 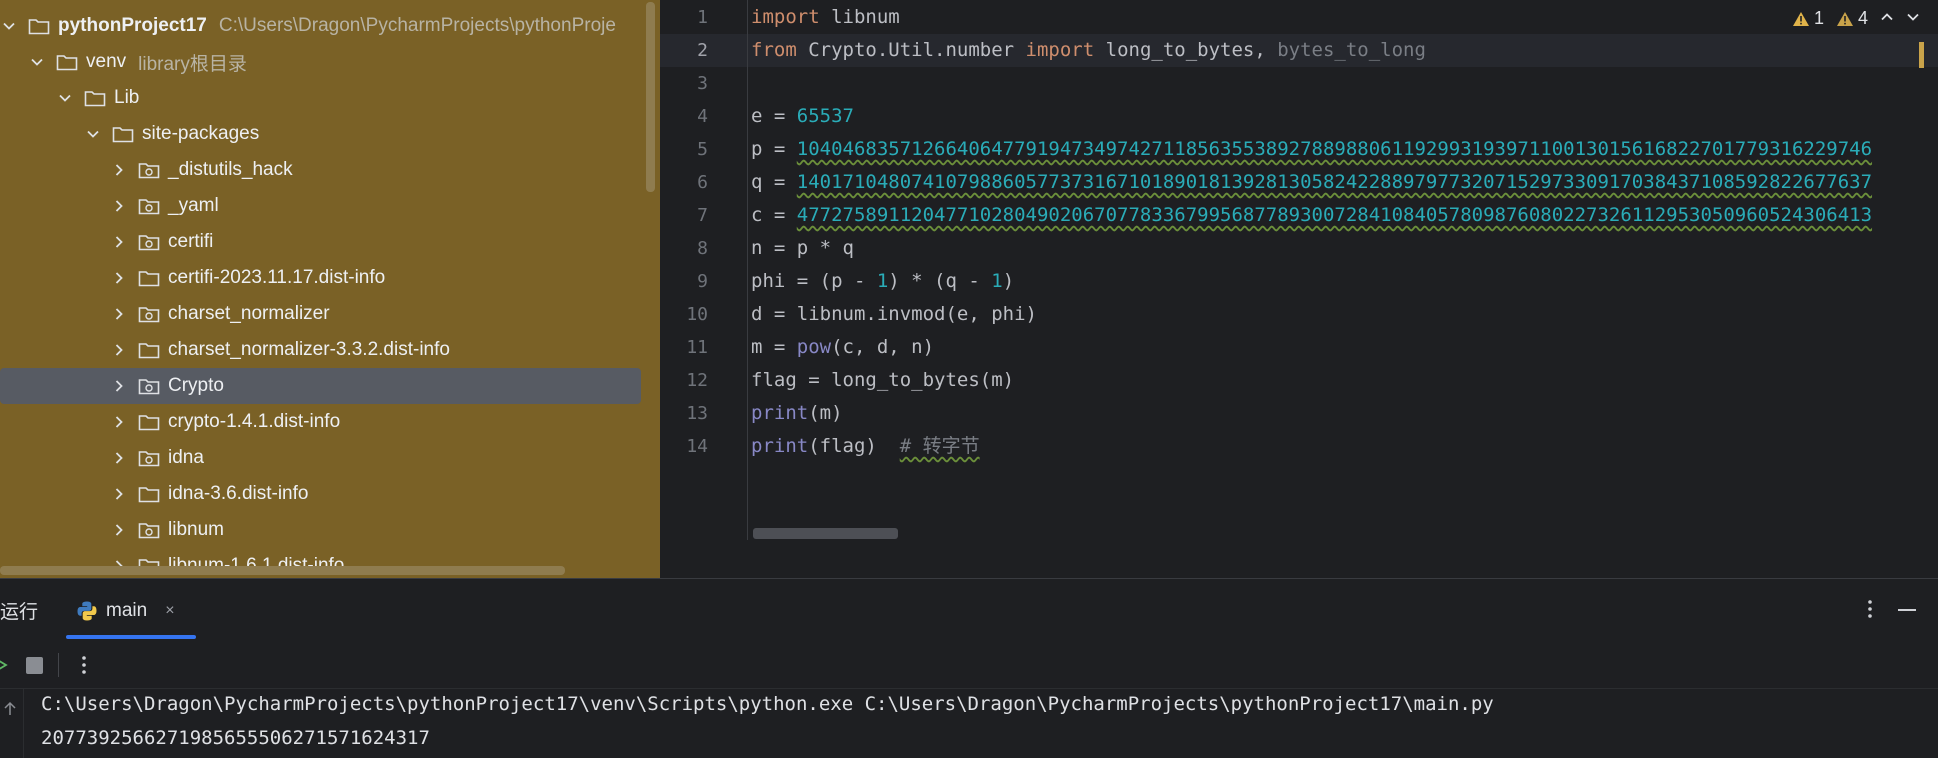 I want to click on tree-row-folder: crypto-1.4.1.dist-info, so click(x=330, y=422).